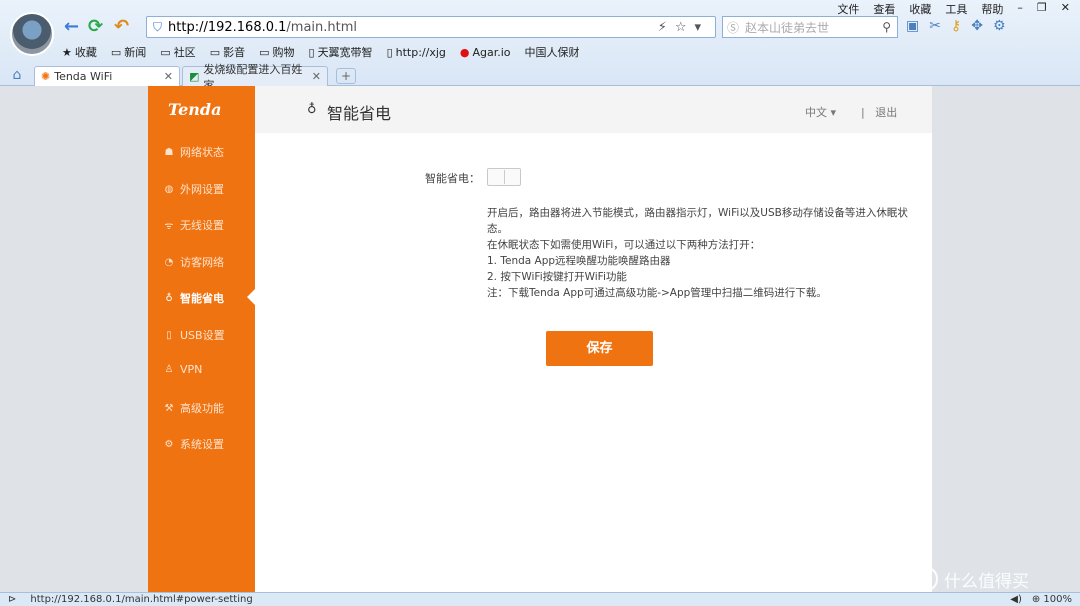 The width and height of the screenshot is (1080, 606). What do you see at coordinates (169, 152) in the screenshot?
I see `network-status-icon: ☗` at bounding box center [169, 152].